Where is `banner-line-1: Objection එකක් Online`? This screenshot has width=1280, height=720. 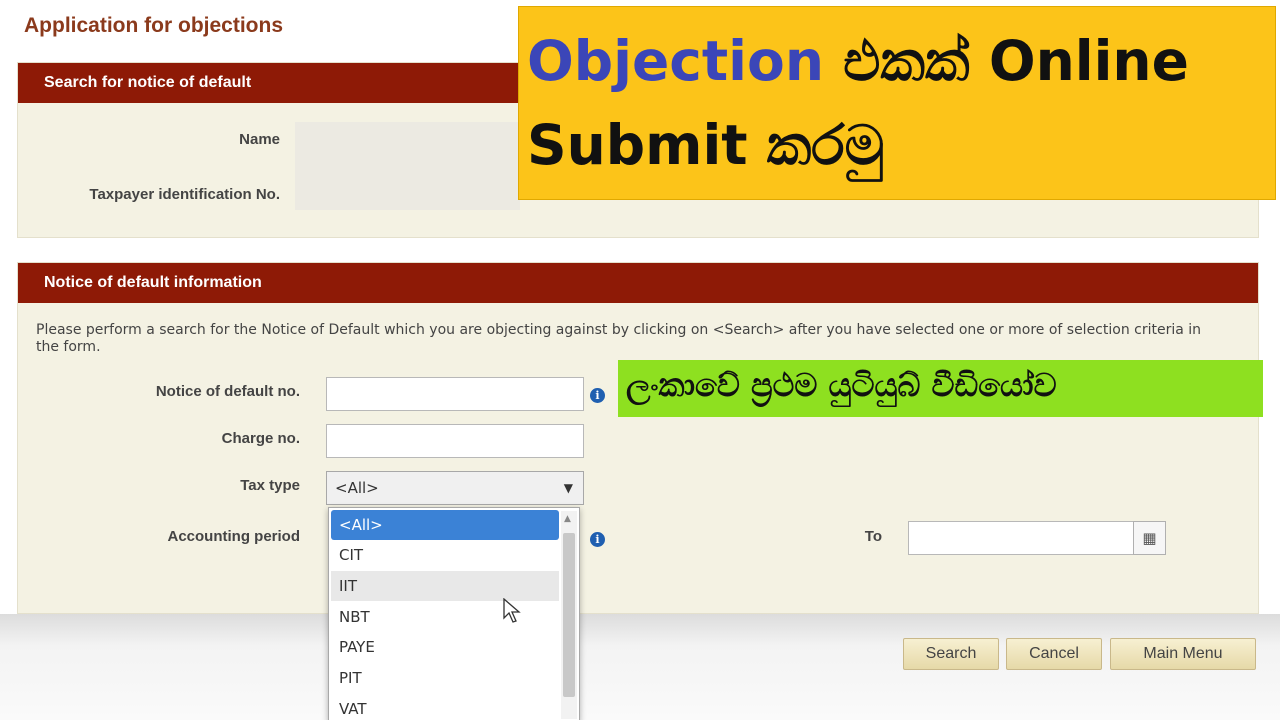
banner-line-1: Objection එකක් Online is located at coordinates (858, 61).